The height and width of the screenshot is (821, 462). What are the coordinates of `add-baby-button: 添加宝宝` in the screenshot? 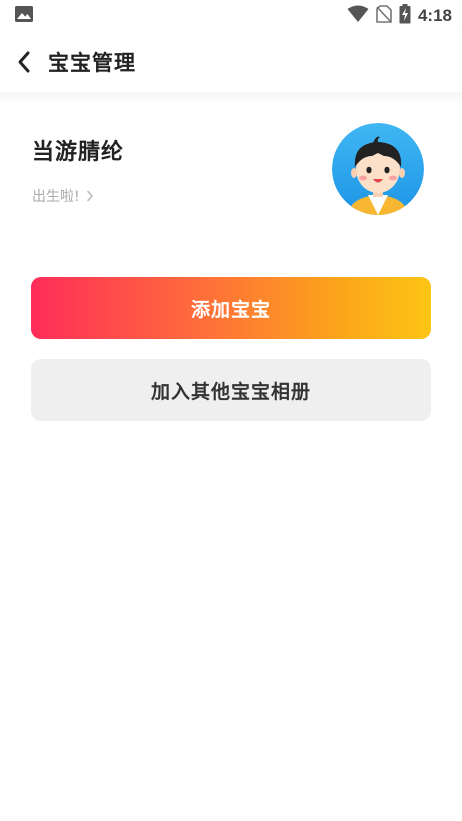 It's located at (231, 308).